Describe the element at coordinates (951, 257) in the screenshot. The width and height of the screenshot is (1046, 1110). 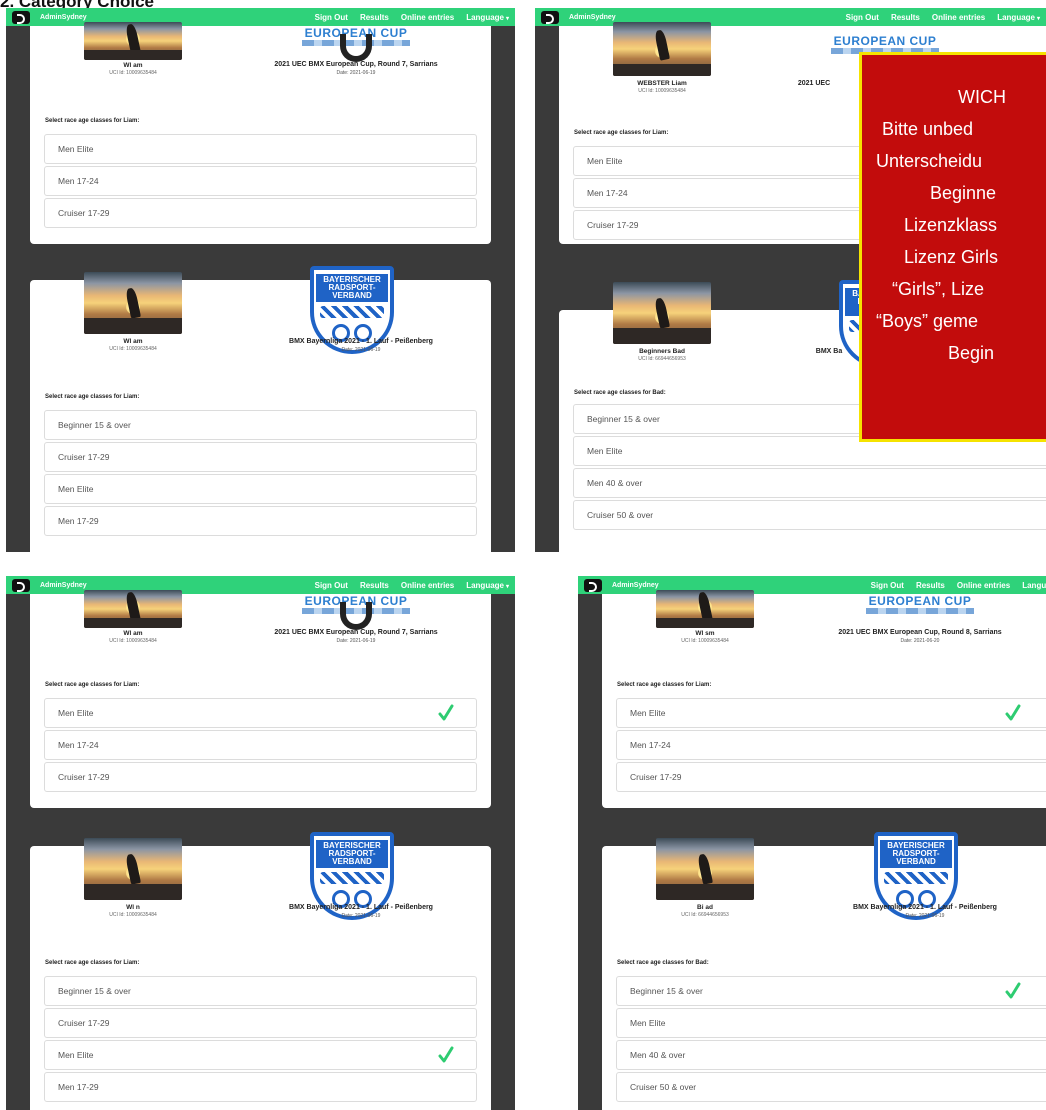
I see `warning-line: Lizenz Girls` at that location.